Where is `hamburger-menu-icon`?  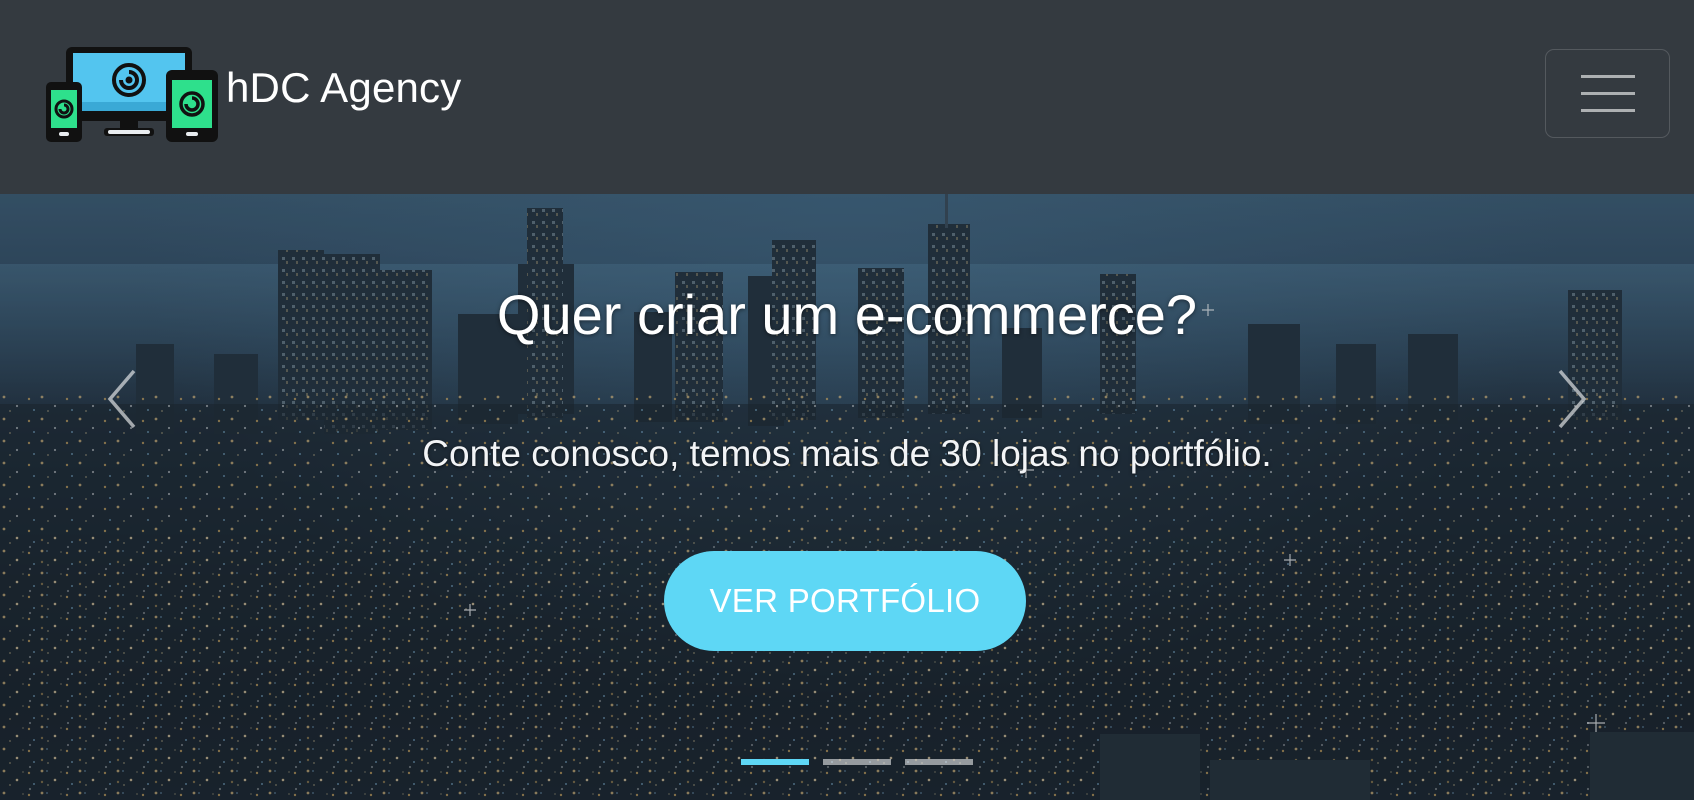 hamburger-menu-icon is located at coordinates (1607, 76).